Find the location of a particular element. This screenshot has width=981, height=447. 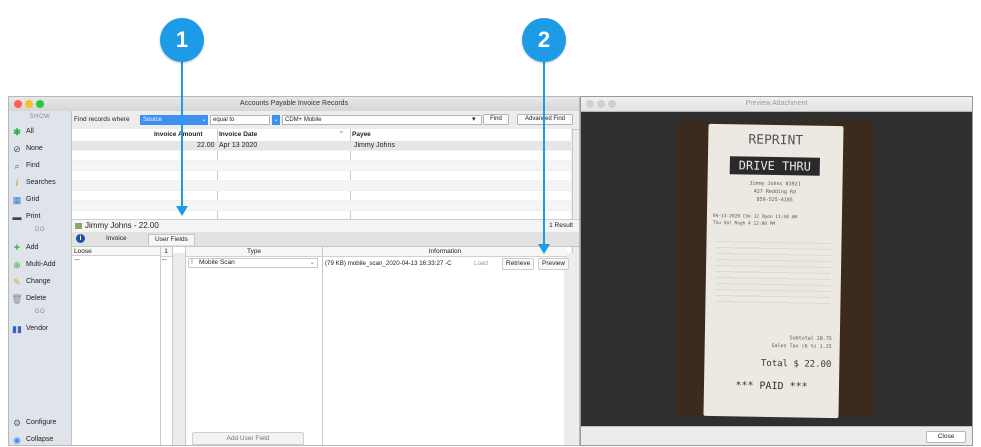

sidebar-item-add: + Add is located at coordinates (25, 248).